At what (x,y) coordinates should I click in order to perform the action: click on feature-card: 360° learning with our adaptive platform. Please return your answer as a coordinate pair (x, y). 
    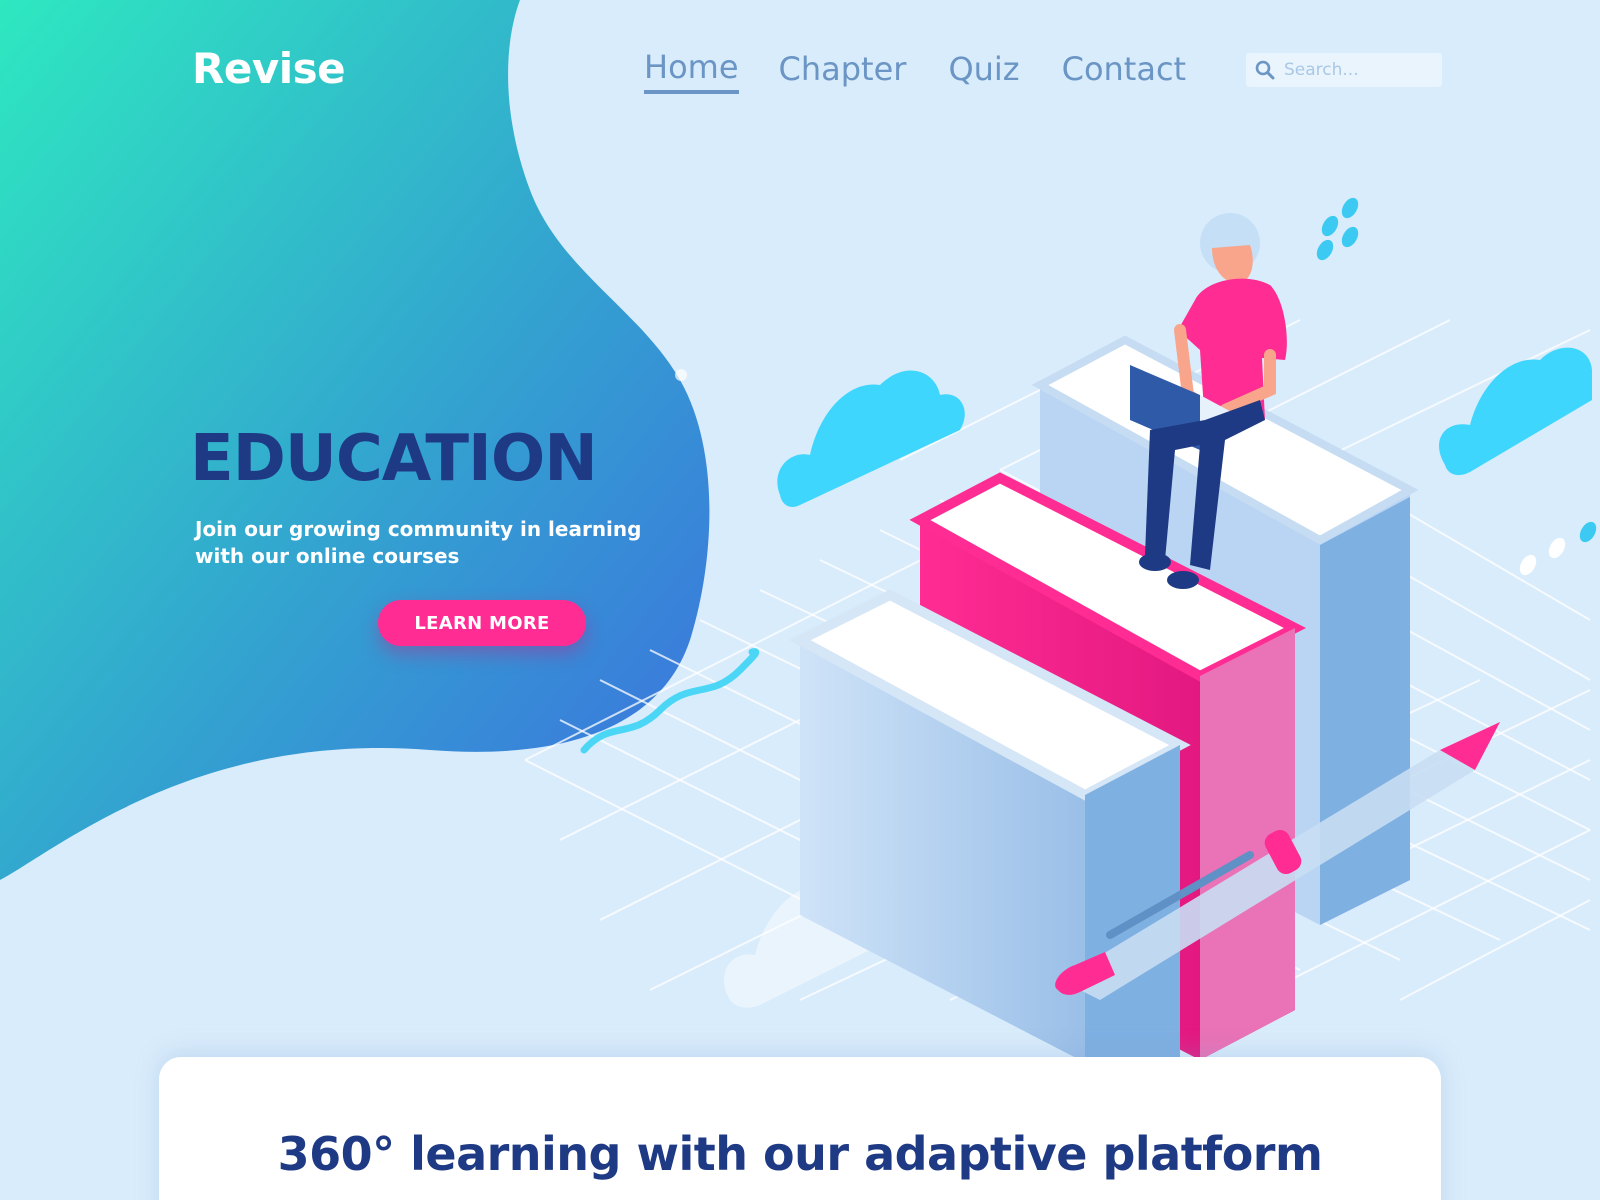
    Looking at the image, I should click on (800, 1128).